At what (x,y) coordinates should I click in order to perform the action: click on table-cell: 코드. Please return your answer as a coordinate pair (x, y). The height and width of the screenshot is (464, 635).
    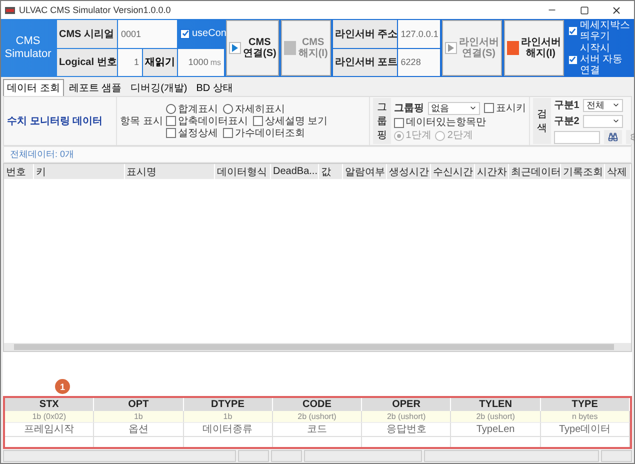
    Looking at the image, I should click on (317, 429).